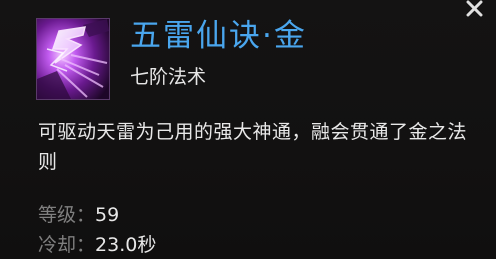 This screenshot has height=259, width=496. I want to click on close-icon, so click(474, 8).